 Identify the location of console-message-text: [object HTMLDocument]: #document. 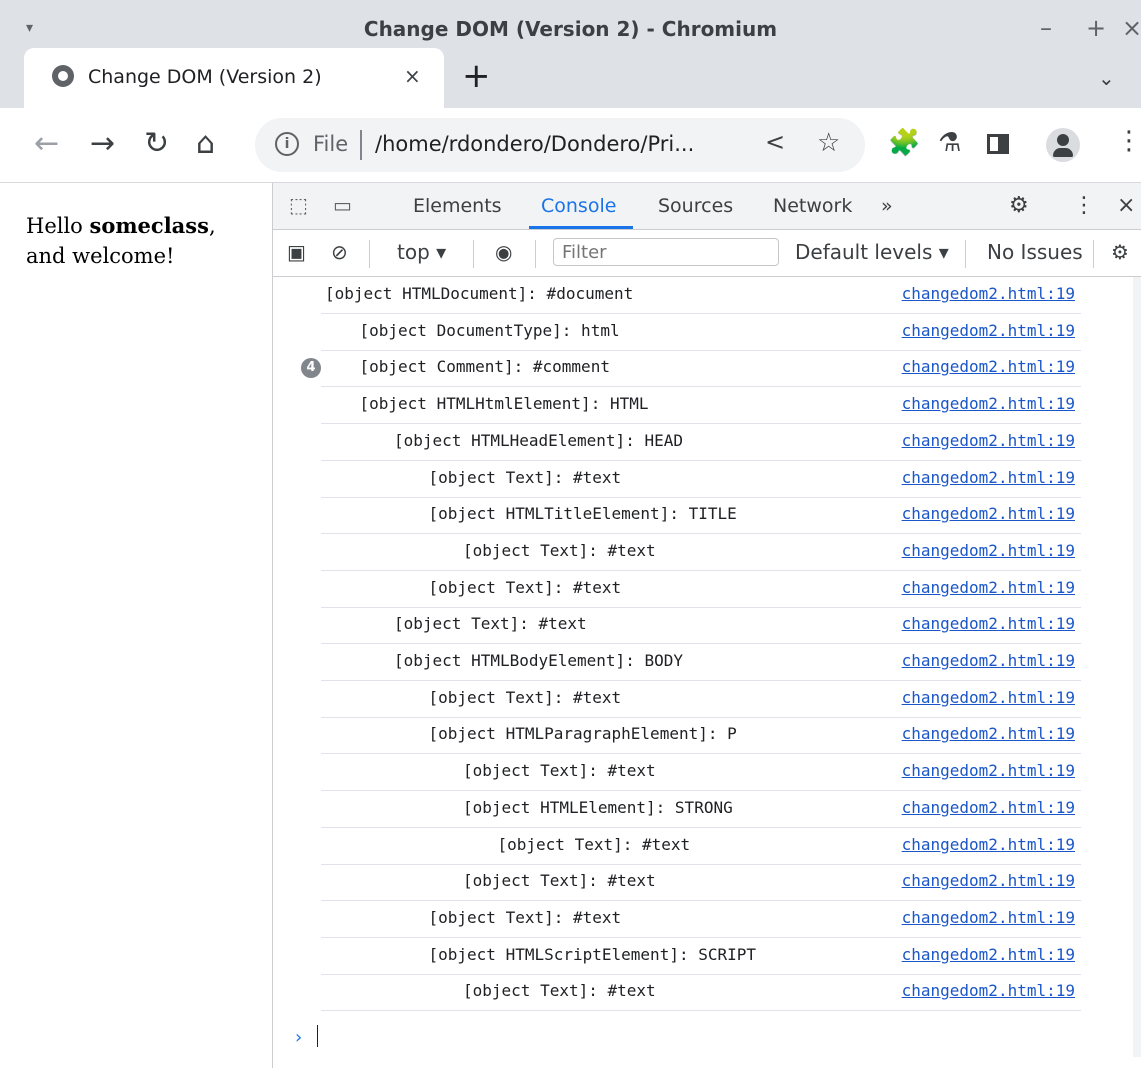
(479, 293).